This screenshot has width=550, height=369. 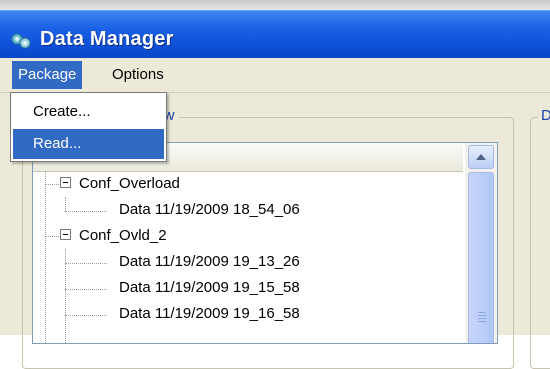 What do you see at coordinates (275, 34) in the screenshot?
I see `title-bar: Data Manager` at bounding box center [275, 34].